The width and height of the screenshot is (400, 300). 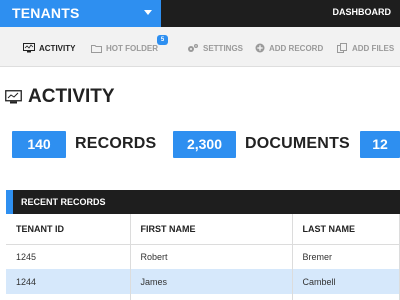 I want to click on toolbar-item-activity: ACTIVITY, so click(x=49, y=48).